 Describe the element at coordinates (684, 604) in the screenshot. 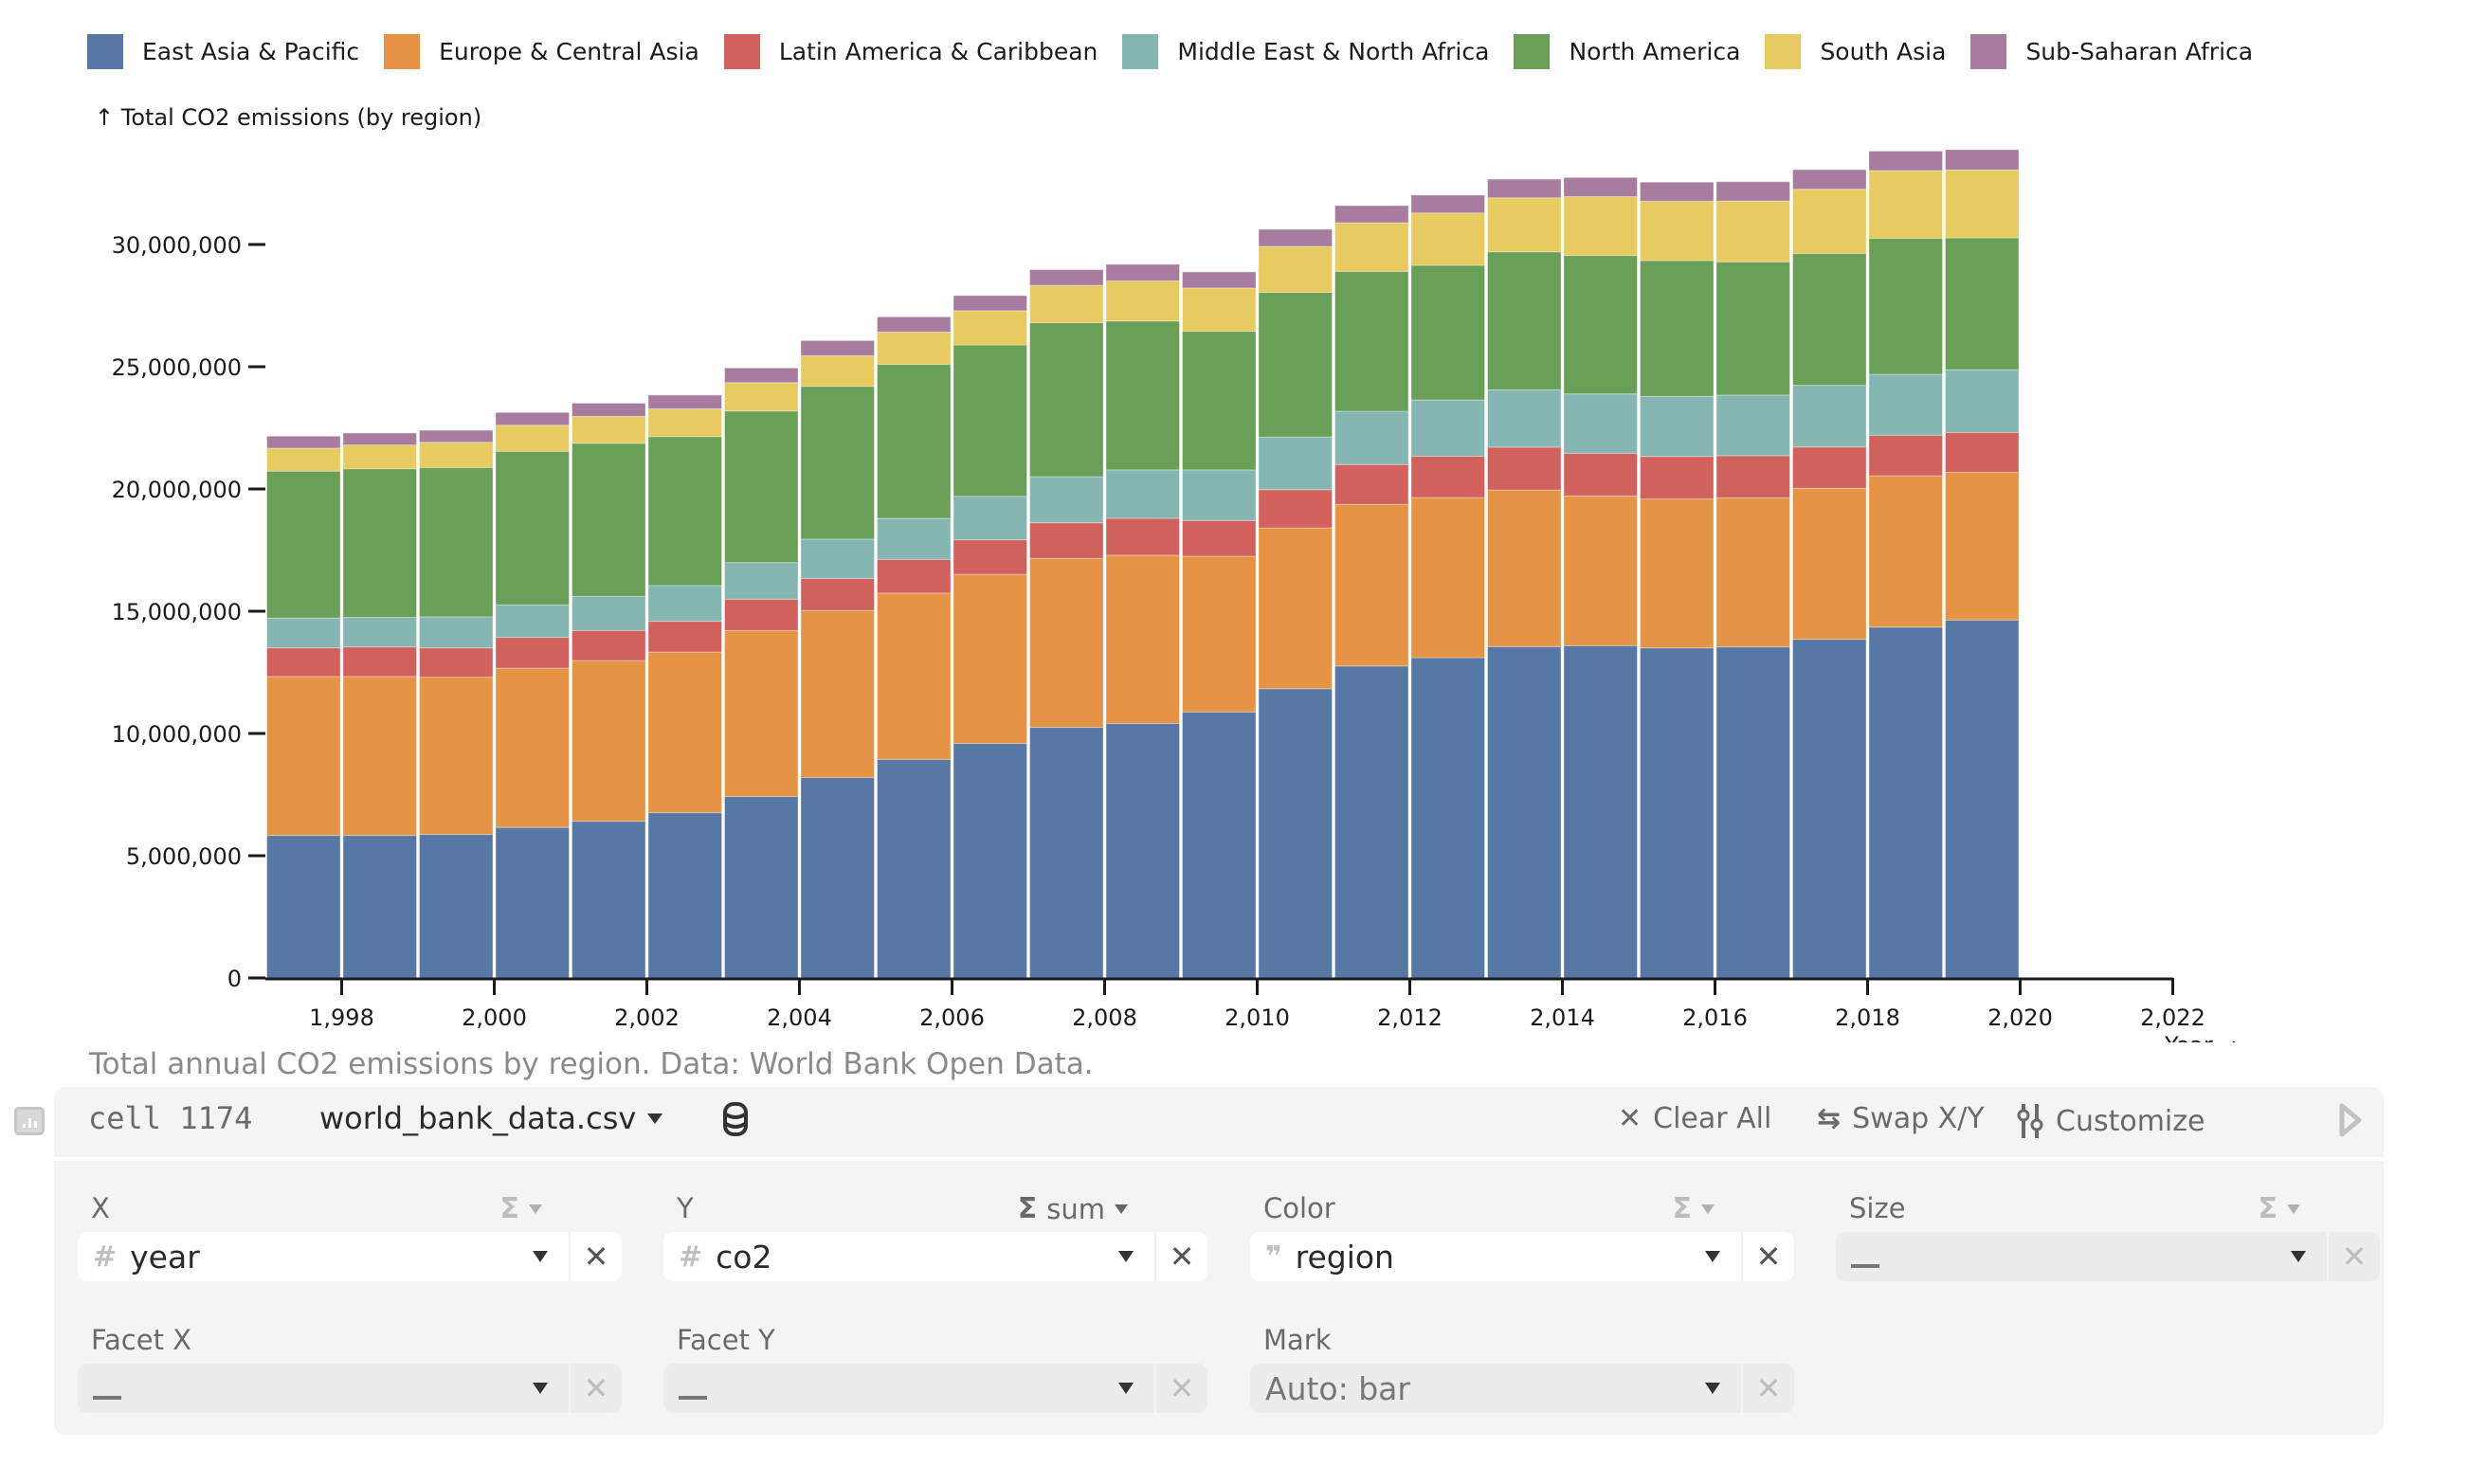

I see `bar-segment-2002-middle-east-north-africa` at that location.